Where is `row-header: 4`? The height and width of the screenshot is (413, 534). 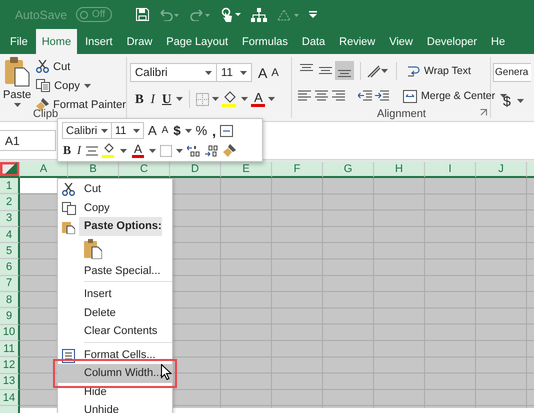
row-header: 4 is located at coordinates (10, 235).